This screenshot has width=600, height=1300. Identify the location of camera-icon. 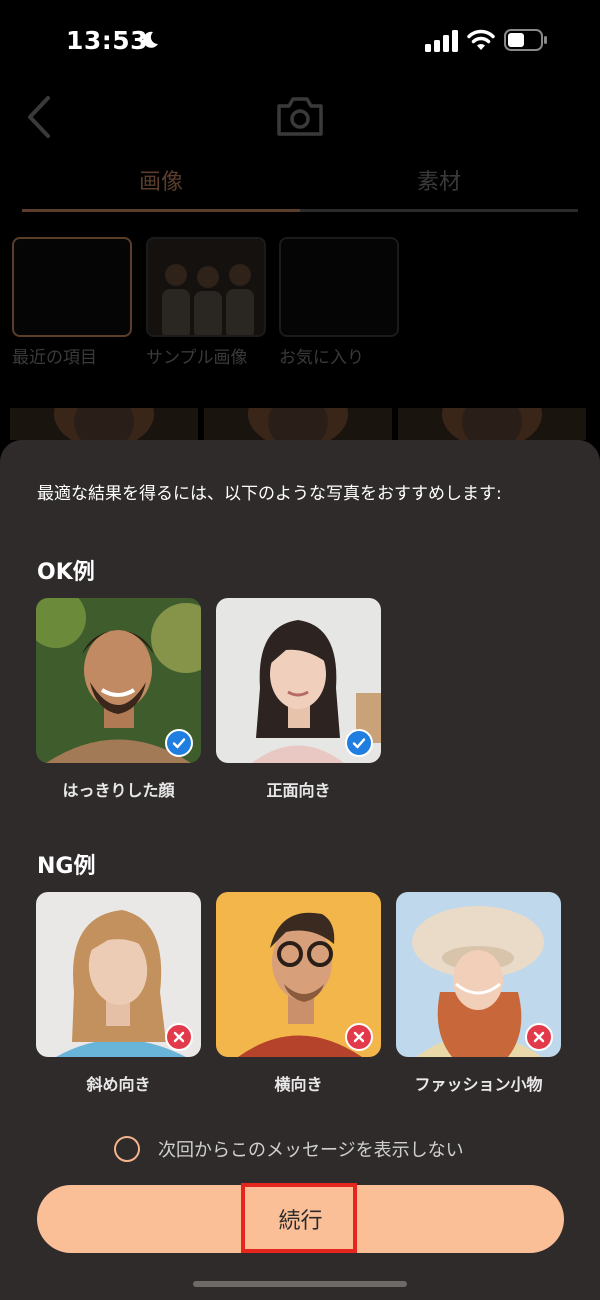
(300, 116).